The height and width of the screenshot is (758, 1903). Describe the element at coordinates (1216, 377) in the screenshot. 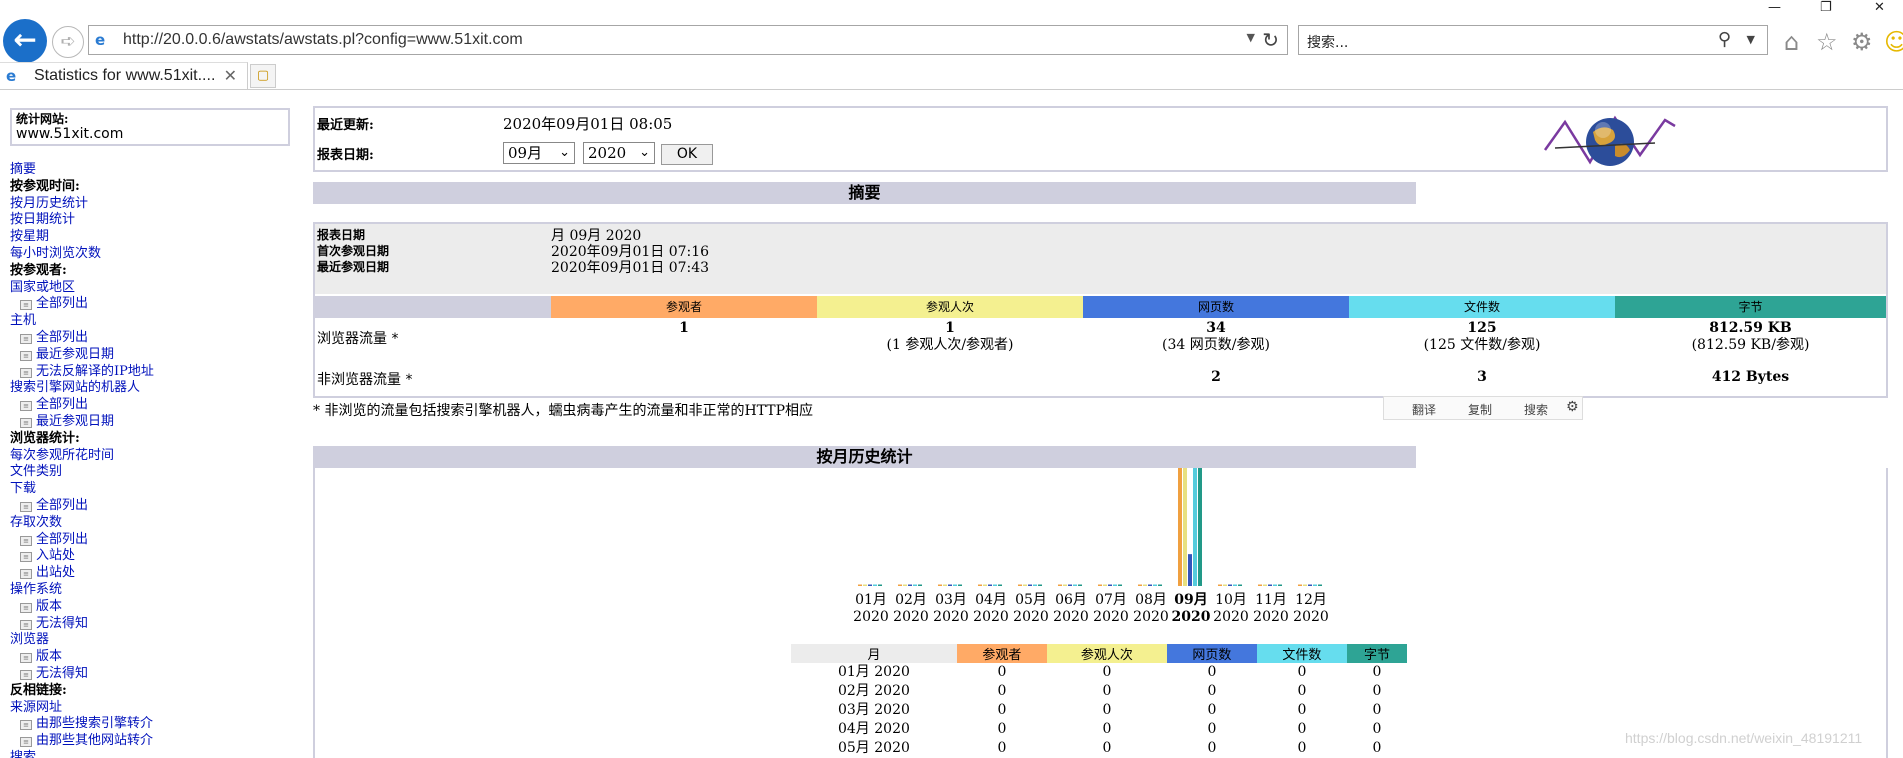

I see `non-browser-pages: 2` at that location.